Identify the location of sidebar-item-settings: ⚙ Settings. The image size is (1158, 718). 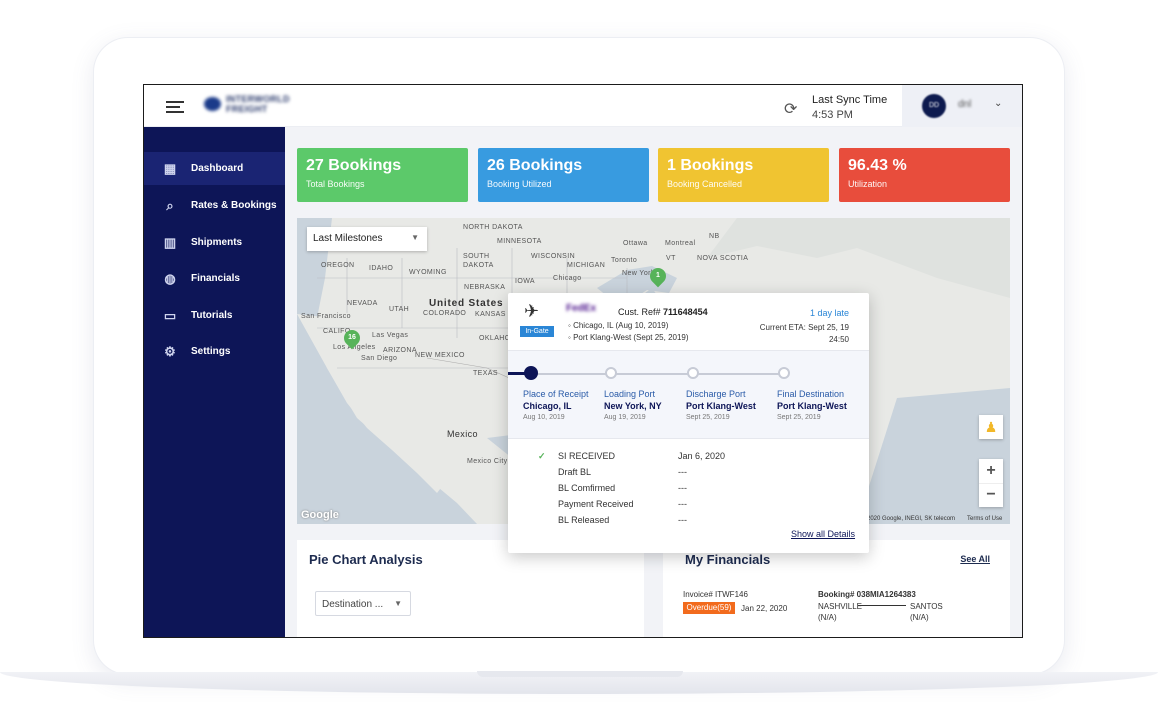
(214, 351).